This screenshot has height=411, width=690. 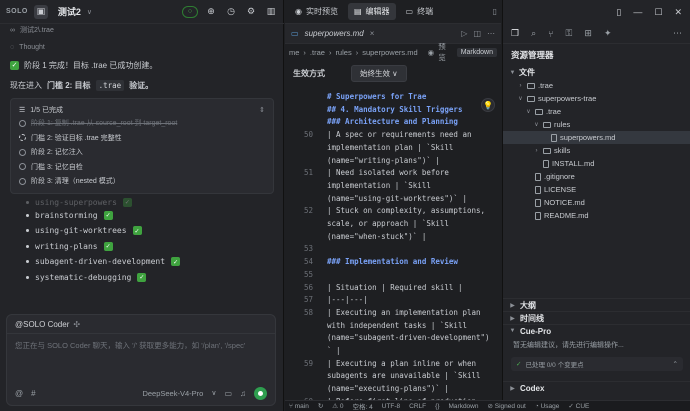 What do you see at coordinates (262, 110) in the screenshot?
I see `collapse-icon: ⇕` at bounding box center [262, 110].